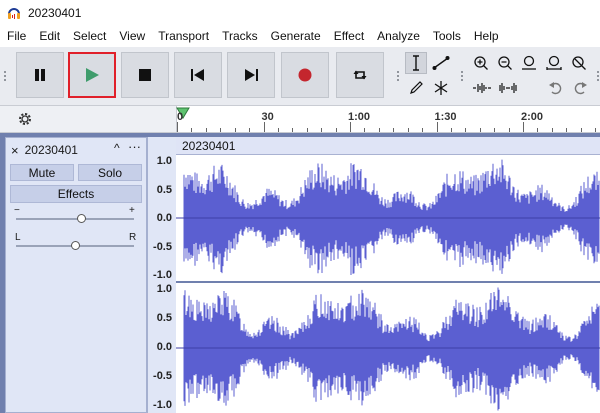 This screenshot has width=600, height=413. What do you see at coordinates (198, 75) in the screenshot?
I see `skip-to-start-button` at bounding box center [198, 75].